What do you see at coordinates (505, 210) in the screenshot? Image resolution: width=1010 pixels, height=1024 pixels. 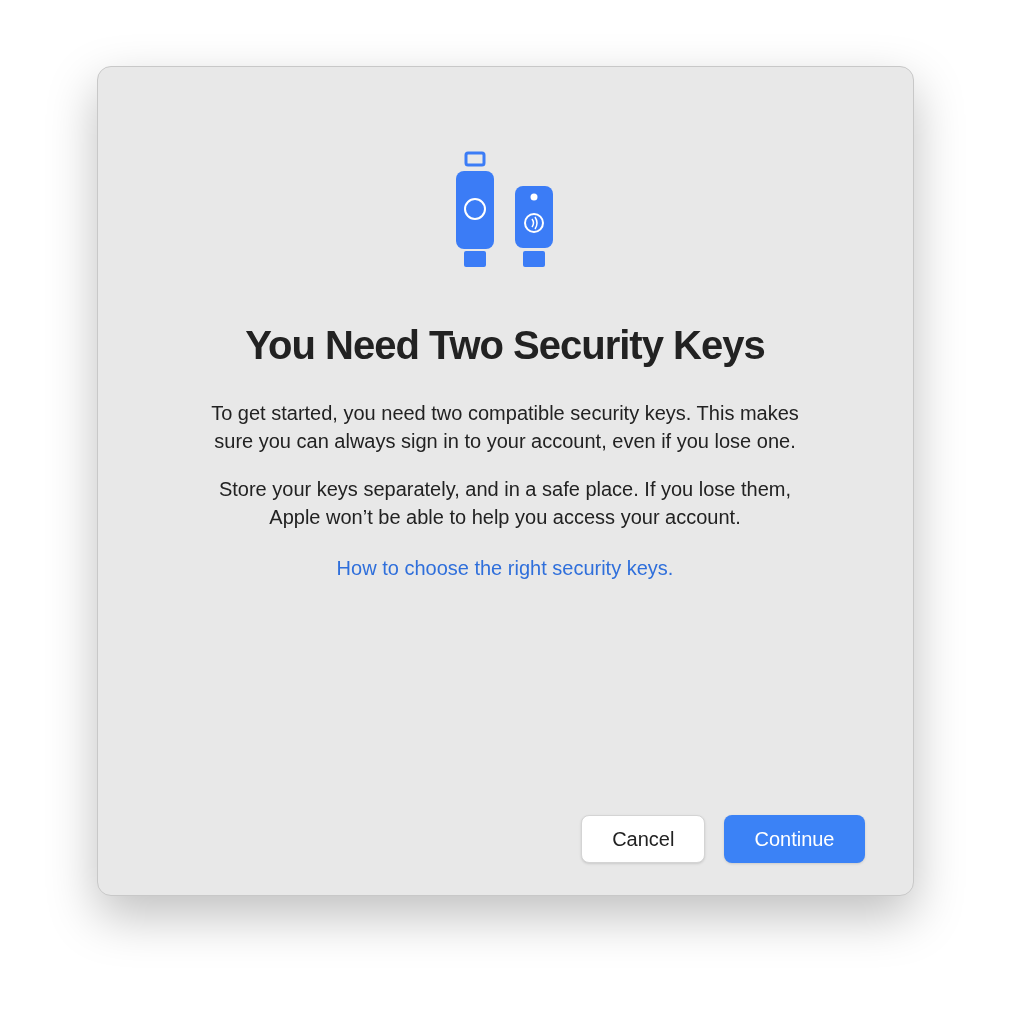 I see `security-keys-icon` at bounding box center [505, 210].